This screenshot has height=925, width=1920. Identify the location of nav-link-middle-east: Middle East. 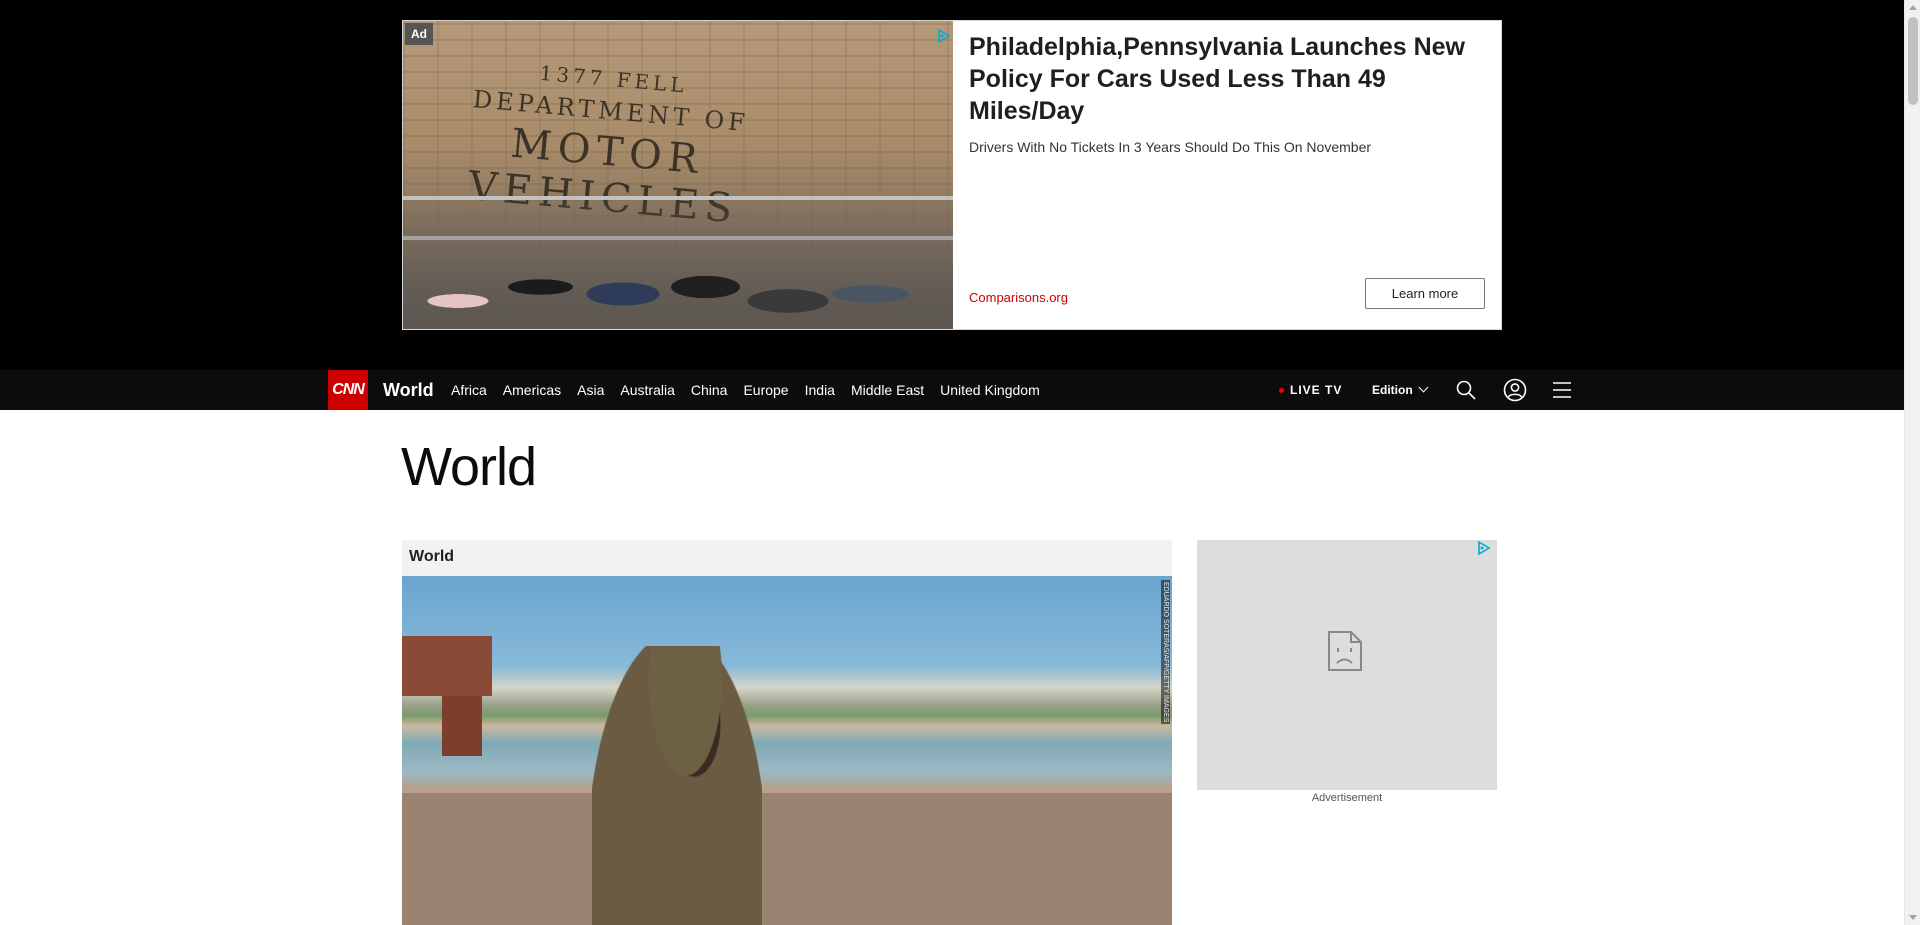
(887, 390).